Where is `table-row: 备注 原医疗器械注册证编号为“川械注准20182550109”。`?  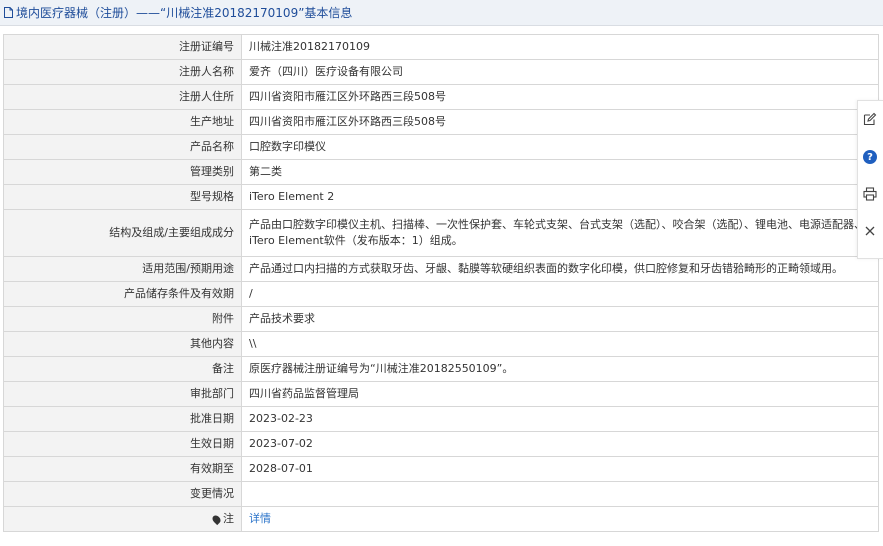 table-row: 备注 原医疗器械注册证编号为“川械注准20182550109”。 is located at coordinates (441, 369).